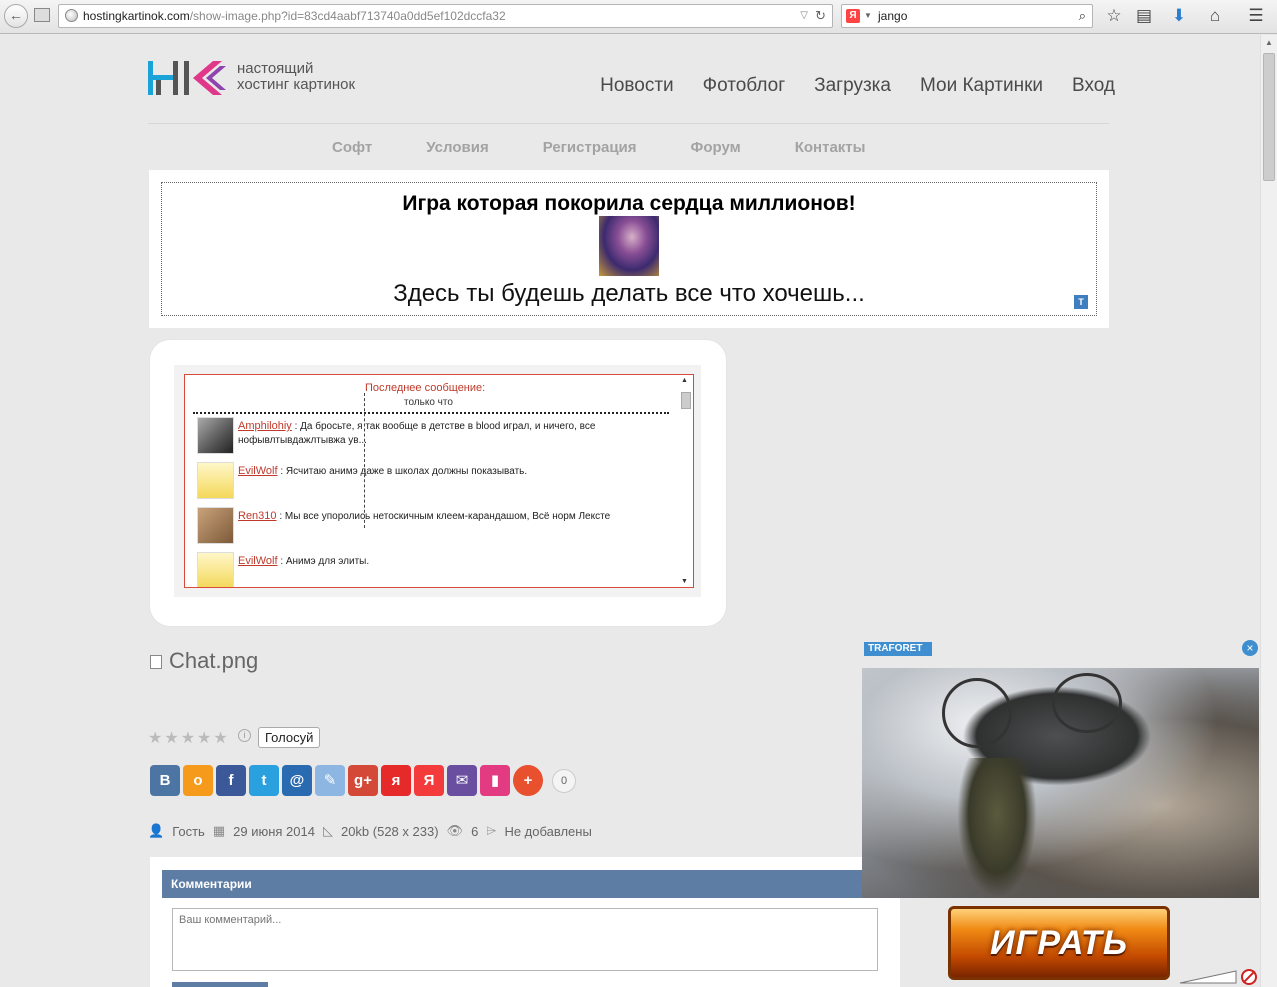 This screenshot has width=1277, height=987. Describe the element at coordinates (275, 68) in the screenshot. I see `tagline-line-1: настоящий` at that location.